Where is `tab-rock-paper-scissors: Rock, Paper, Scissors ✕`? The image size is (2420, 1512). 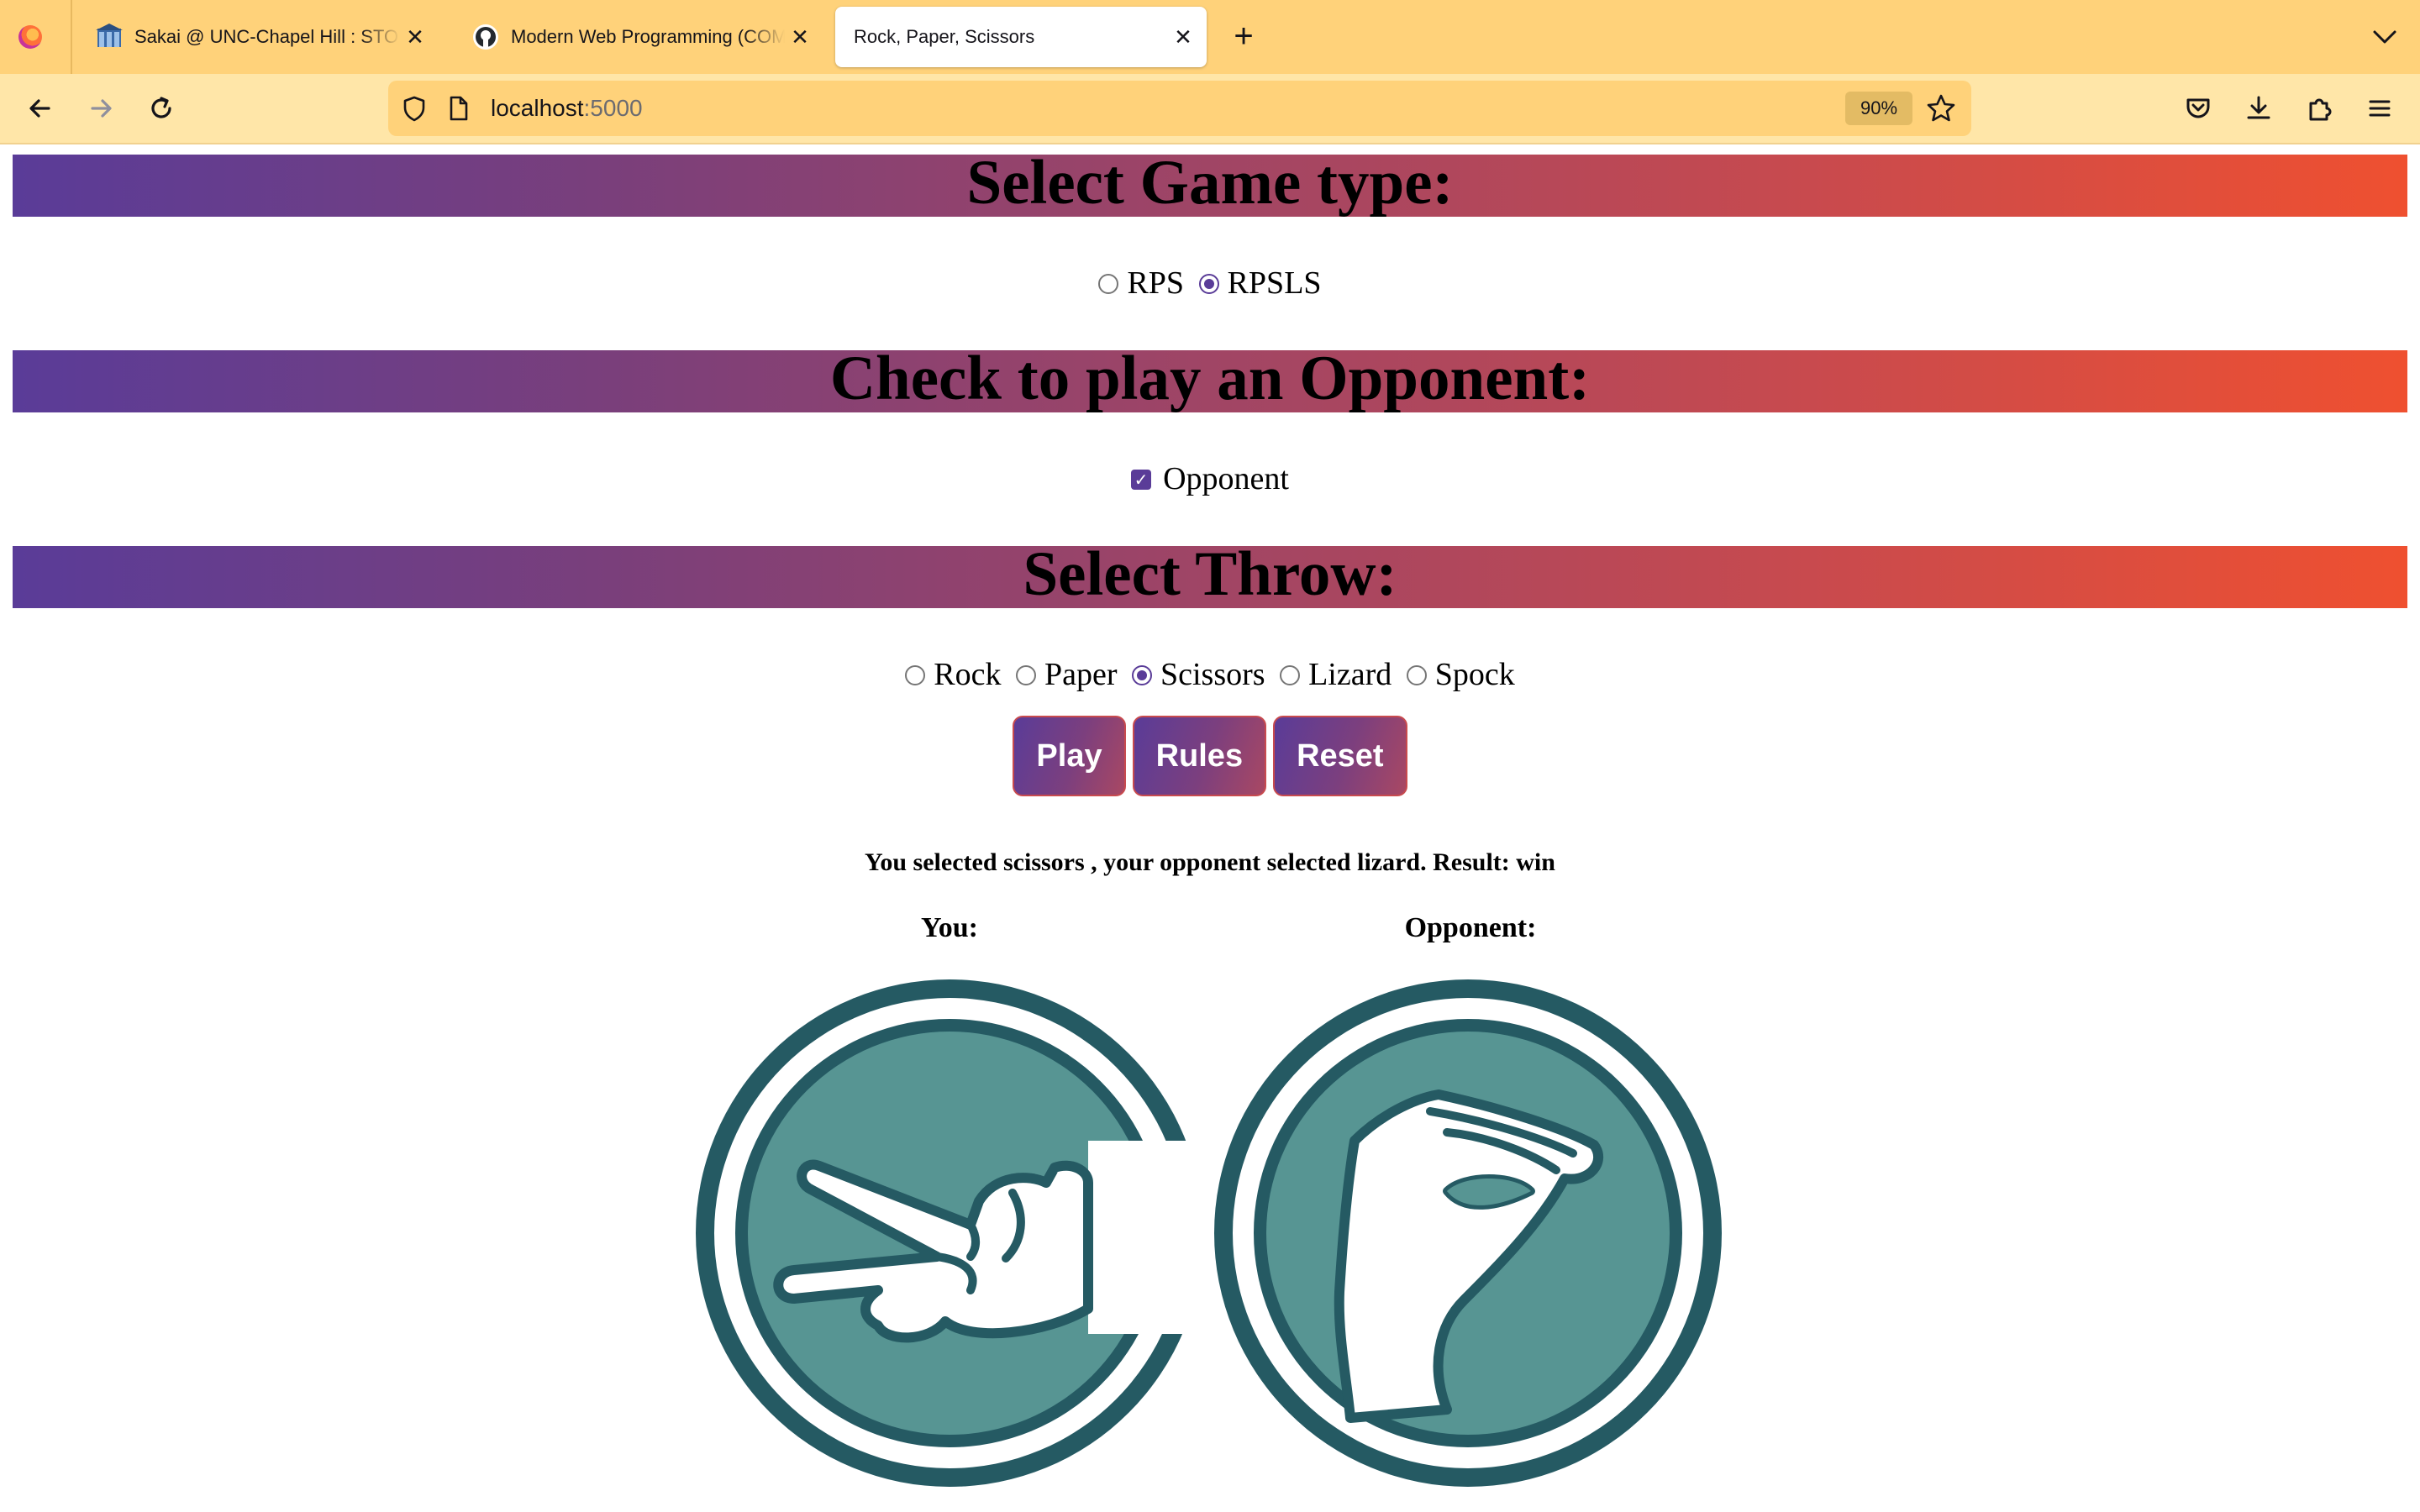
tab-rock-paper-scissors: Rock, Paper, Scissors ✕ is located at coordinates (1021, 37).